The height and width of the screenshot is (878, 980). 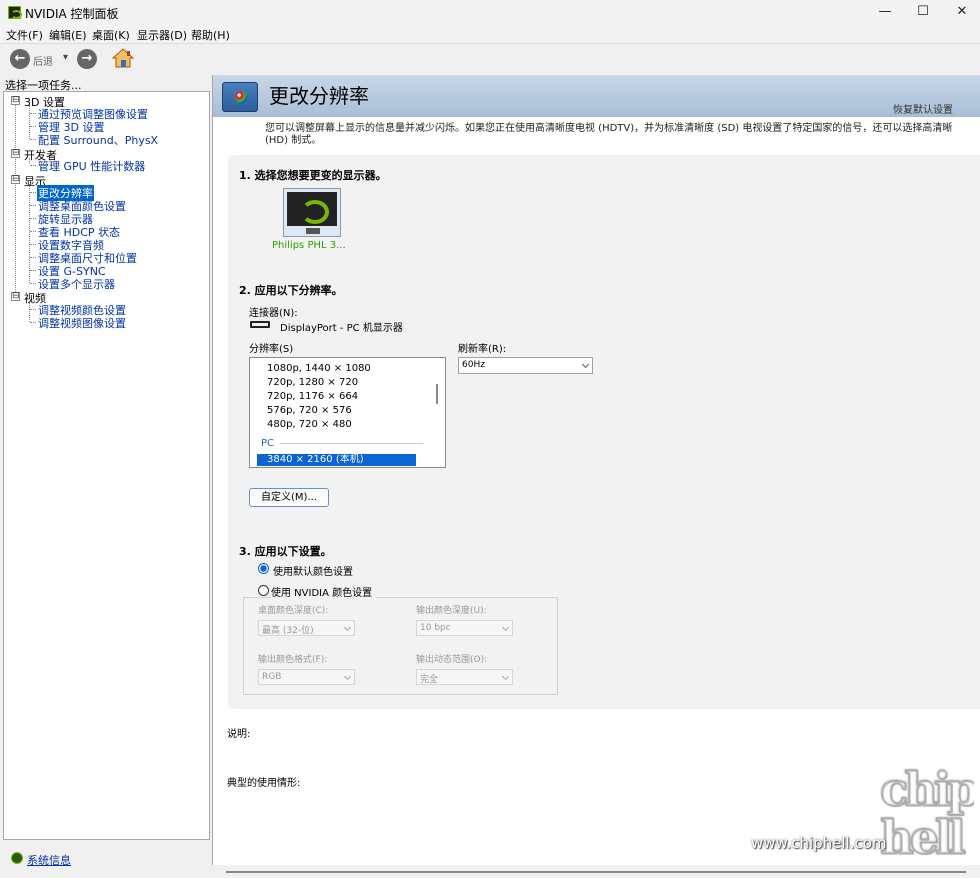 What do you see at coordinates (17, 858) in the screenshot?
I see `system-info-icon` at bounding box center [17, 858].